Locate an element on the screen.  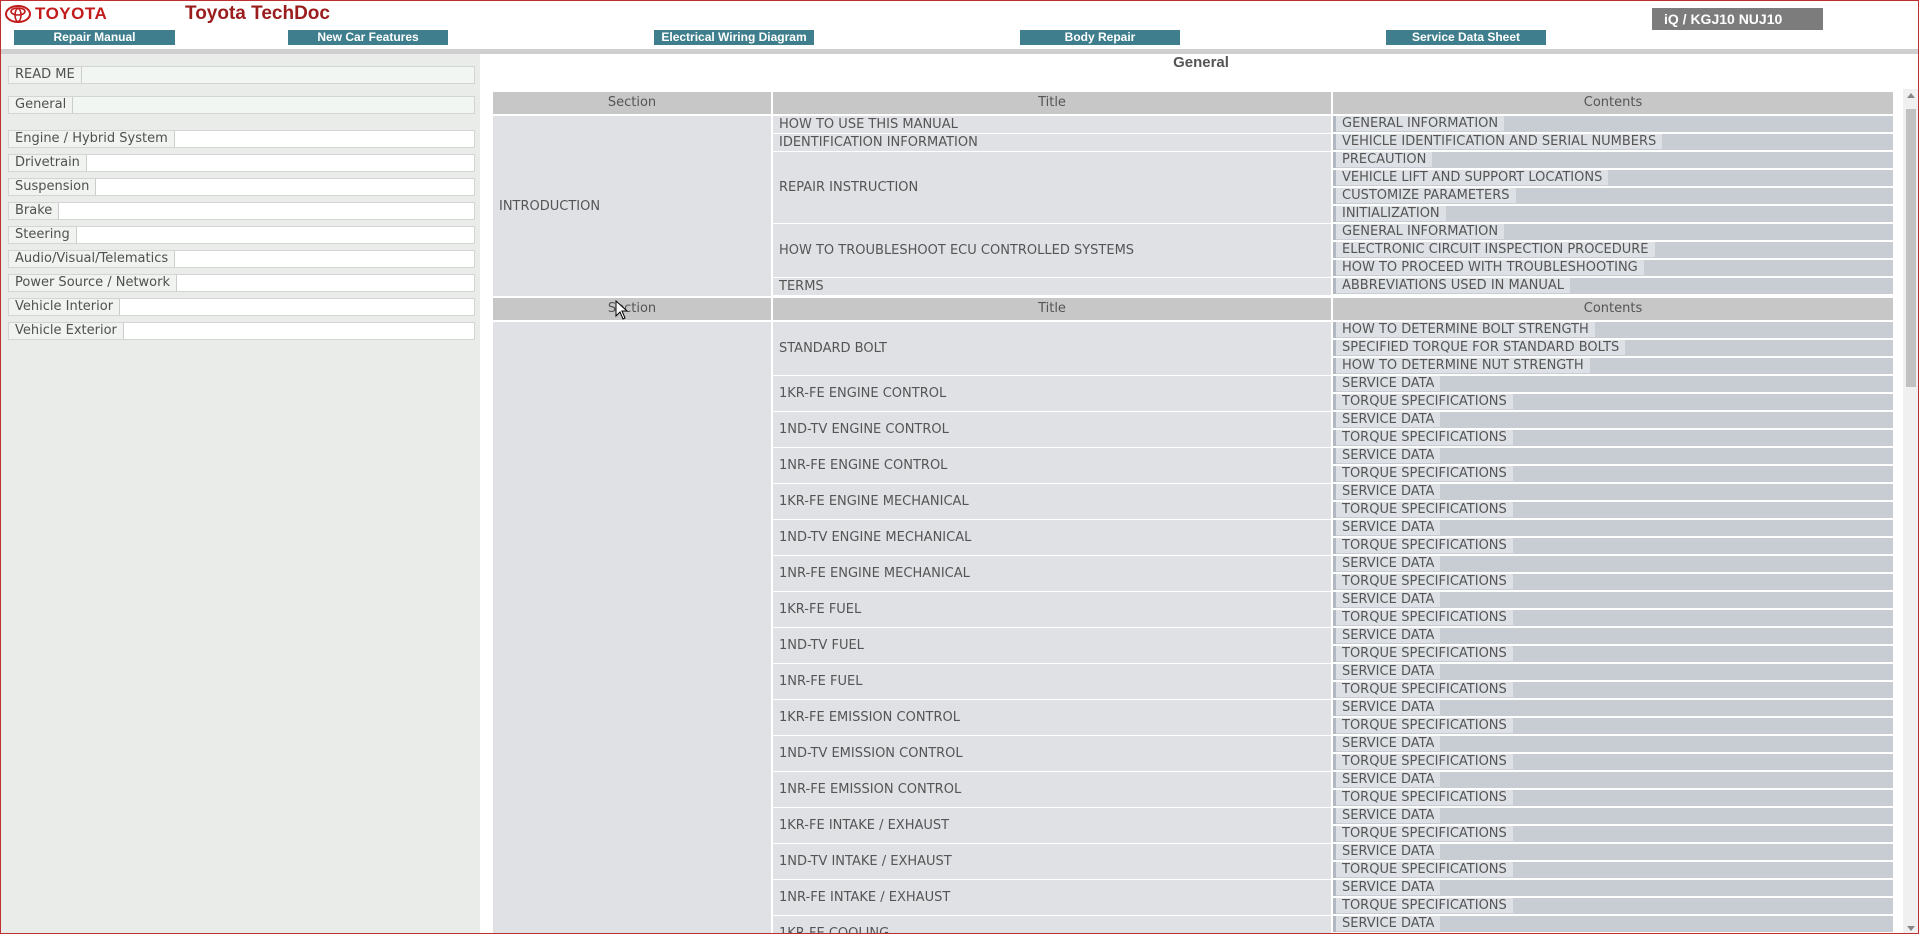
vertical-scrollbar is located at coordinates (1910, 511).